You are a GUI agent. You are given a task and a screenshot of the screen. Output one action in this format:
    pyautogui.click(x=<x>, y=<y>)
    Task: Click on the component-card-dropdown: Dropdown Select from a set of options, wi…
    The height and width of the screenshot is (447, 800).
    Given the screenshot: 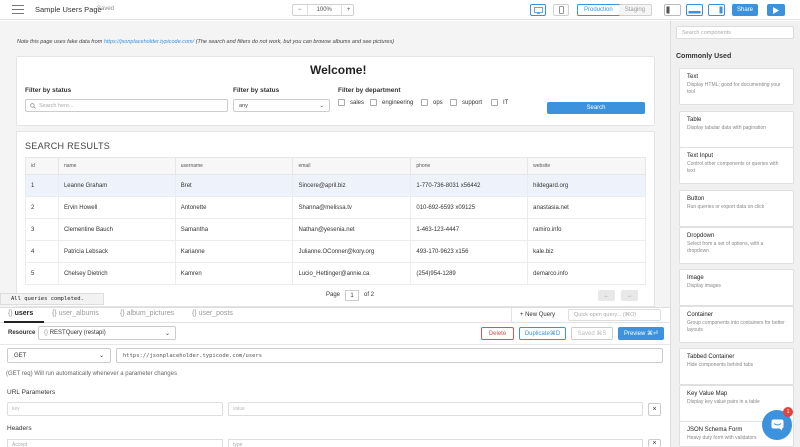 What is the action you would take?
    pyautogui.click(x=736, y=245)
    